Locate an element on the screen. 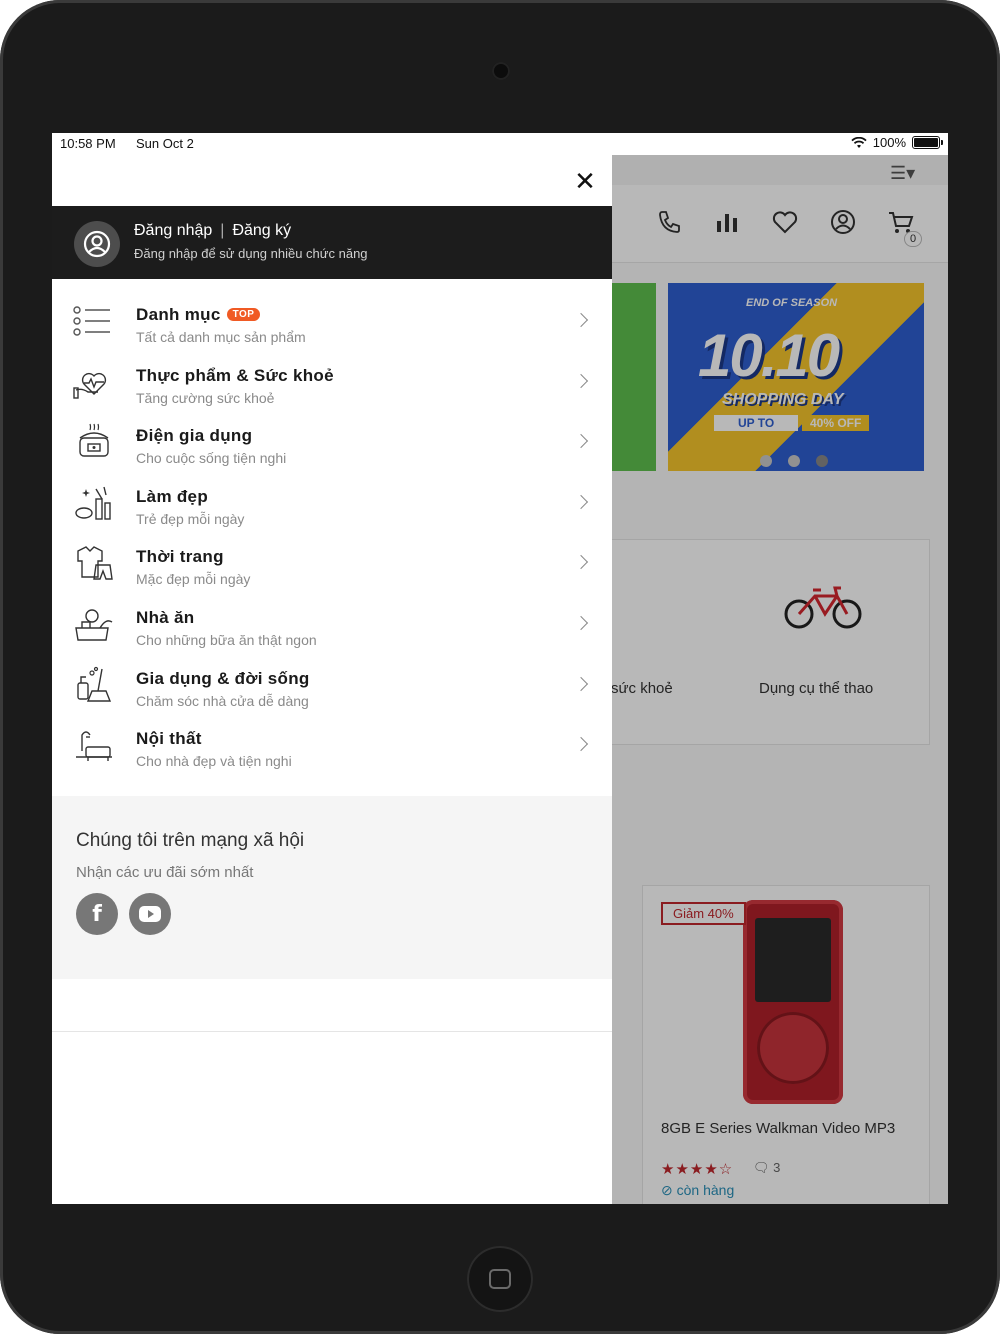 The image size is (1000, 1334). menu-item-categories: Danh mục TOP Tất cả danh mục sản phẩm is located at coordinates (332, 321).